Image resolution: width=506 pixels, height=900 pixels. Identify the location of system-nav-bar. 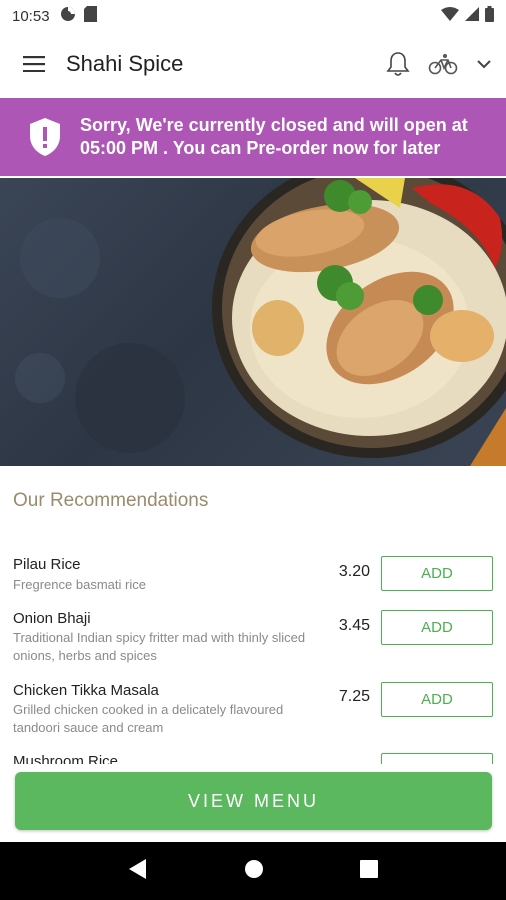
(253, 871).